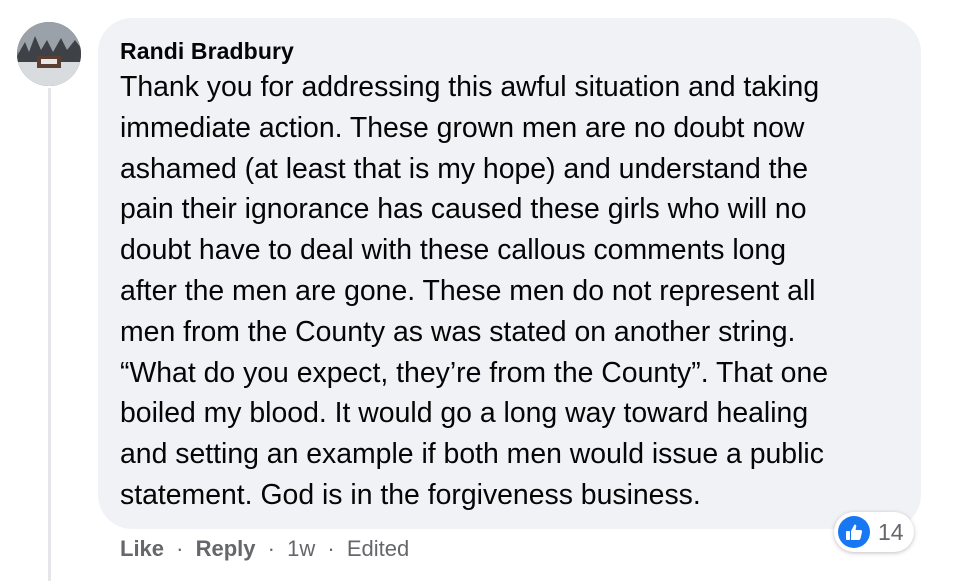 The image size is (980, 581). I want to click on like-thumb-icon, so click(854, 532).